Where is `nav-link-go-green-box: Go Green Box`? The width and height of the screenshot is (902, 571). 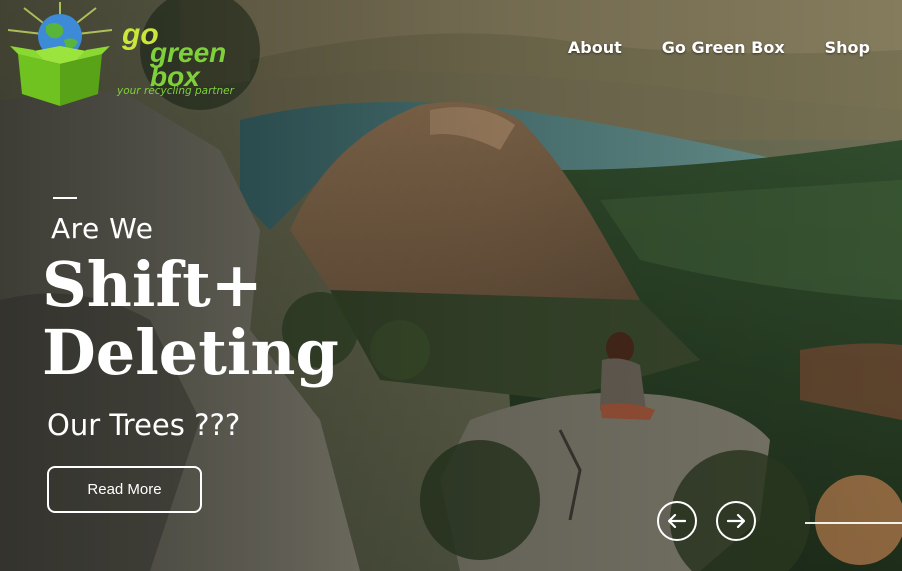 nav-link-go-green-box: Go Green Box is located at coordinates (723, 47).